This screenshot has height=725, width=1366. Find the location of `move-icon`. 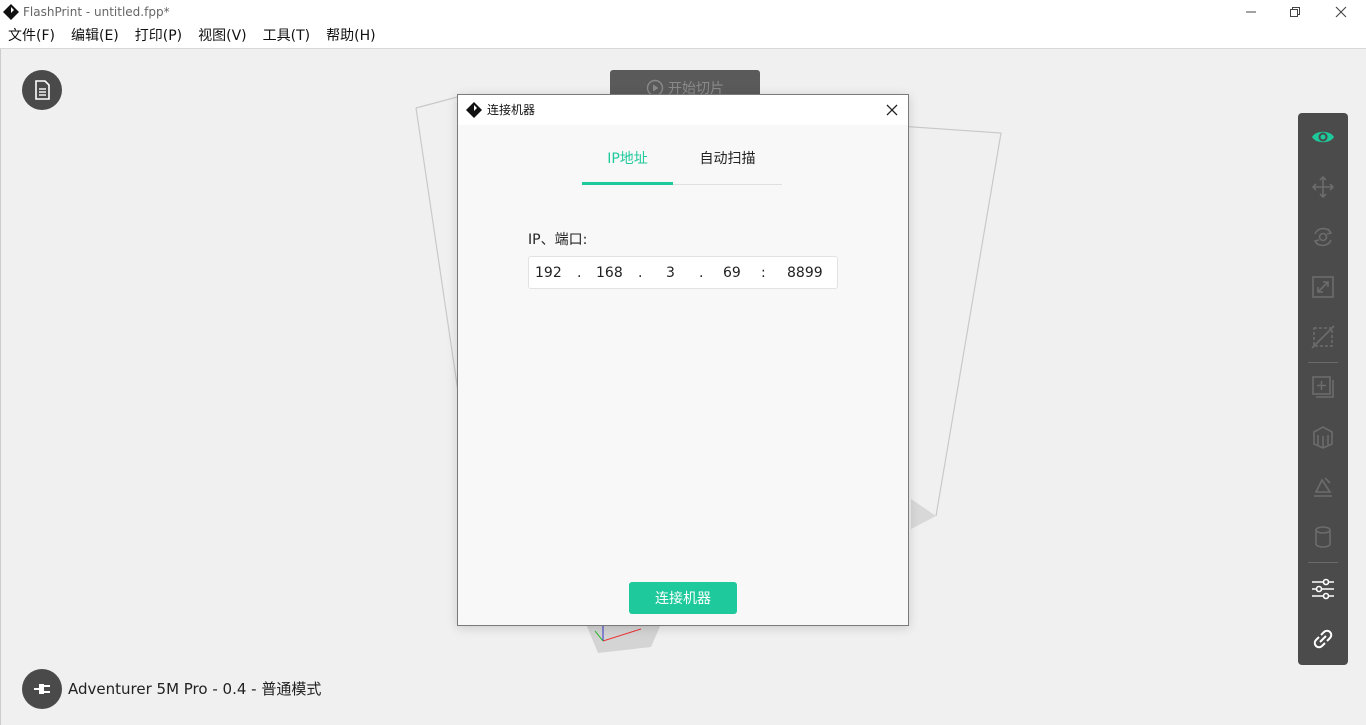

move-icon is located at coordinates (1323, 187).